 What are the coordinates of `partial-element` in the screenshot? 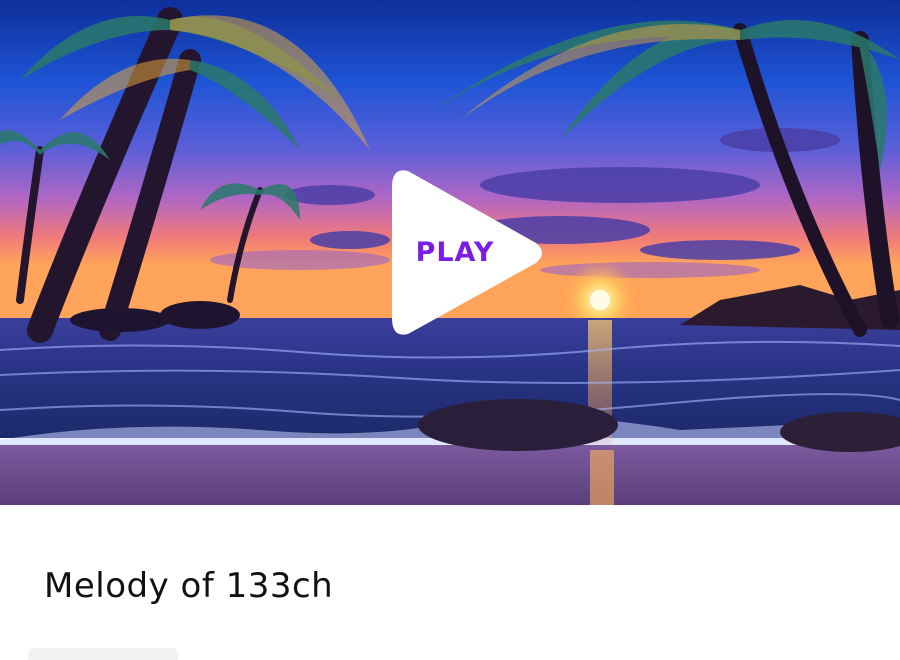 It's located at (103, 654).